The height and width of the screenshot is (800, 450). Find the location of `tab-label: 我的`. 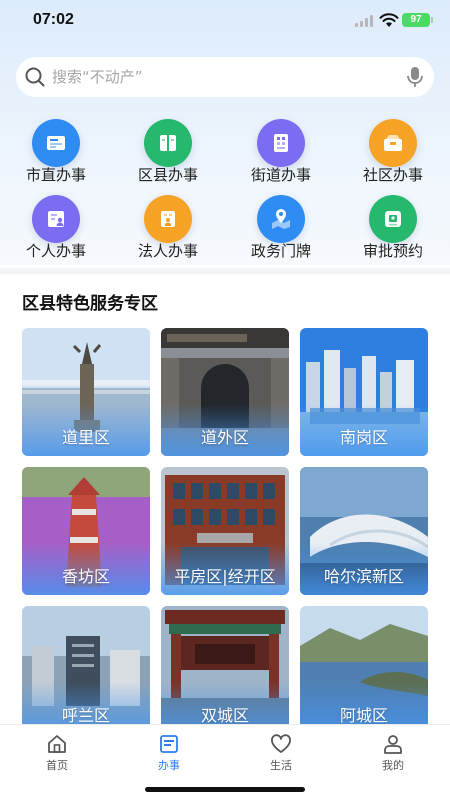

tab-label: 我的 is located at coordinates (393, 765).